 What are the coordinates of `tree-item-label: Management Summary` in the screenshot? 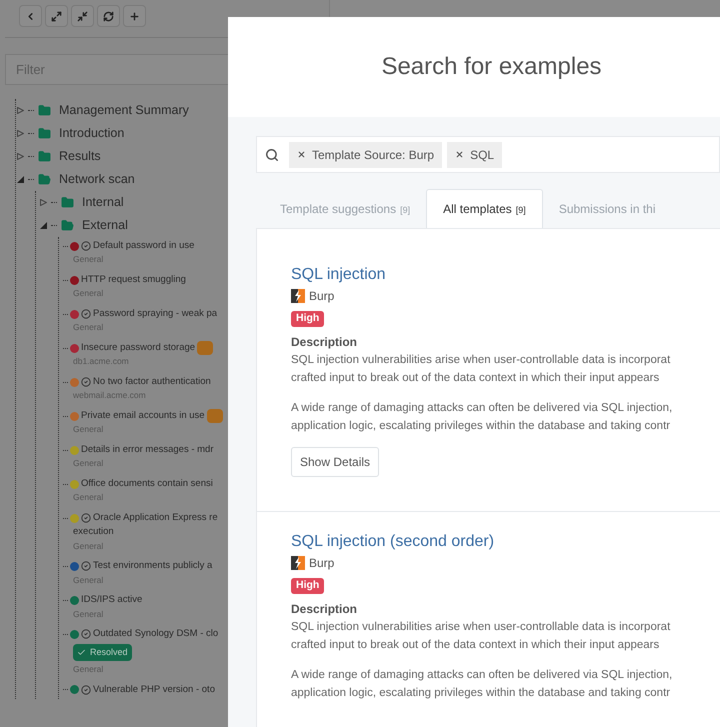 It's located at (124, 110).